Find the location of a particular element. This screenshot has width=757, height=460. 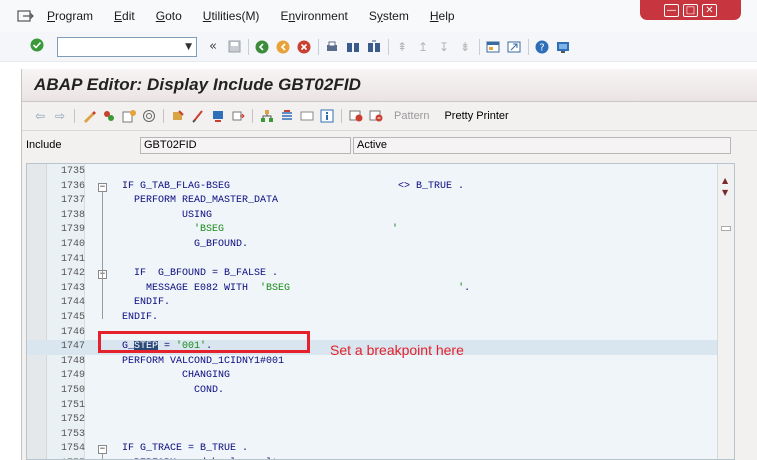

page-title: ABAP Editor: Display Include GBT02FID is located at coordinates (198, 84).